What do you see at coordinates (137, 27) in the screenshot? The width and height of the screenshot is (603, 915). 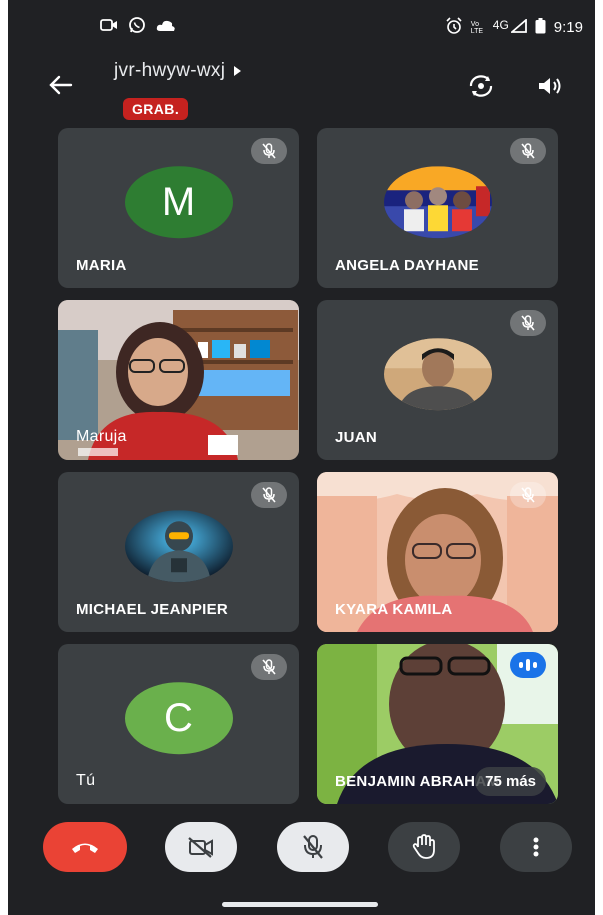 I see `whatsapp-icon` at bounding box center [137, 27].